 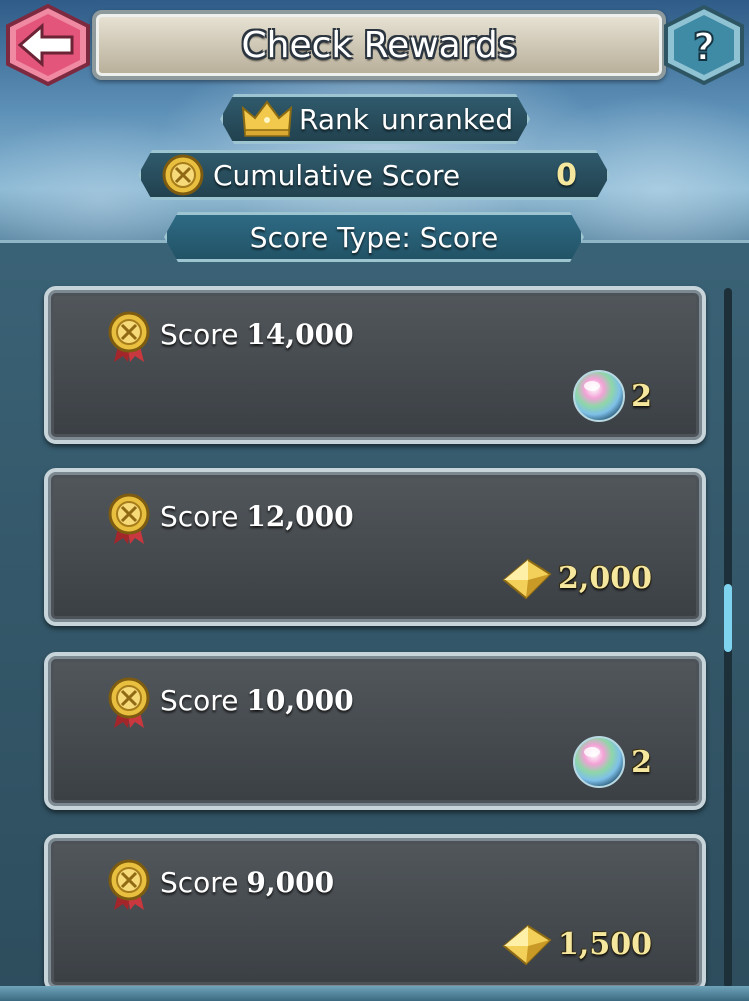 I want to click on crown-icon, so click(x=267, y=119).